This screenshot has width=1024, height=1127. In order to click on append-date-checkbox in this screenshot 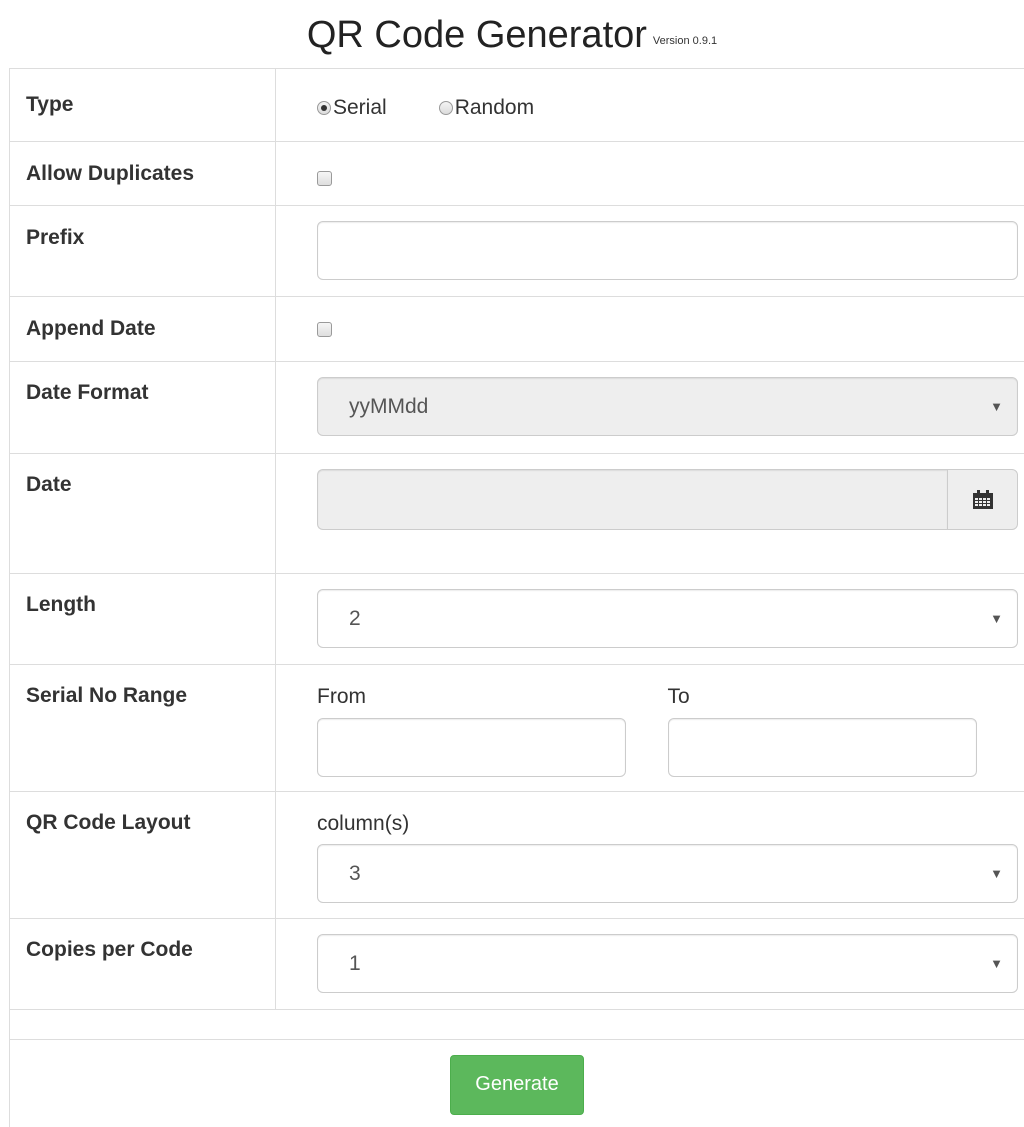, I will do `click(324, 329)`.